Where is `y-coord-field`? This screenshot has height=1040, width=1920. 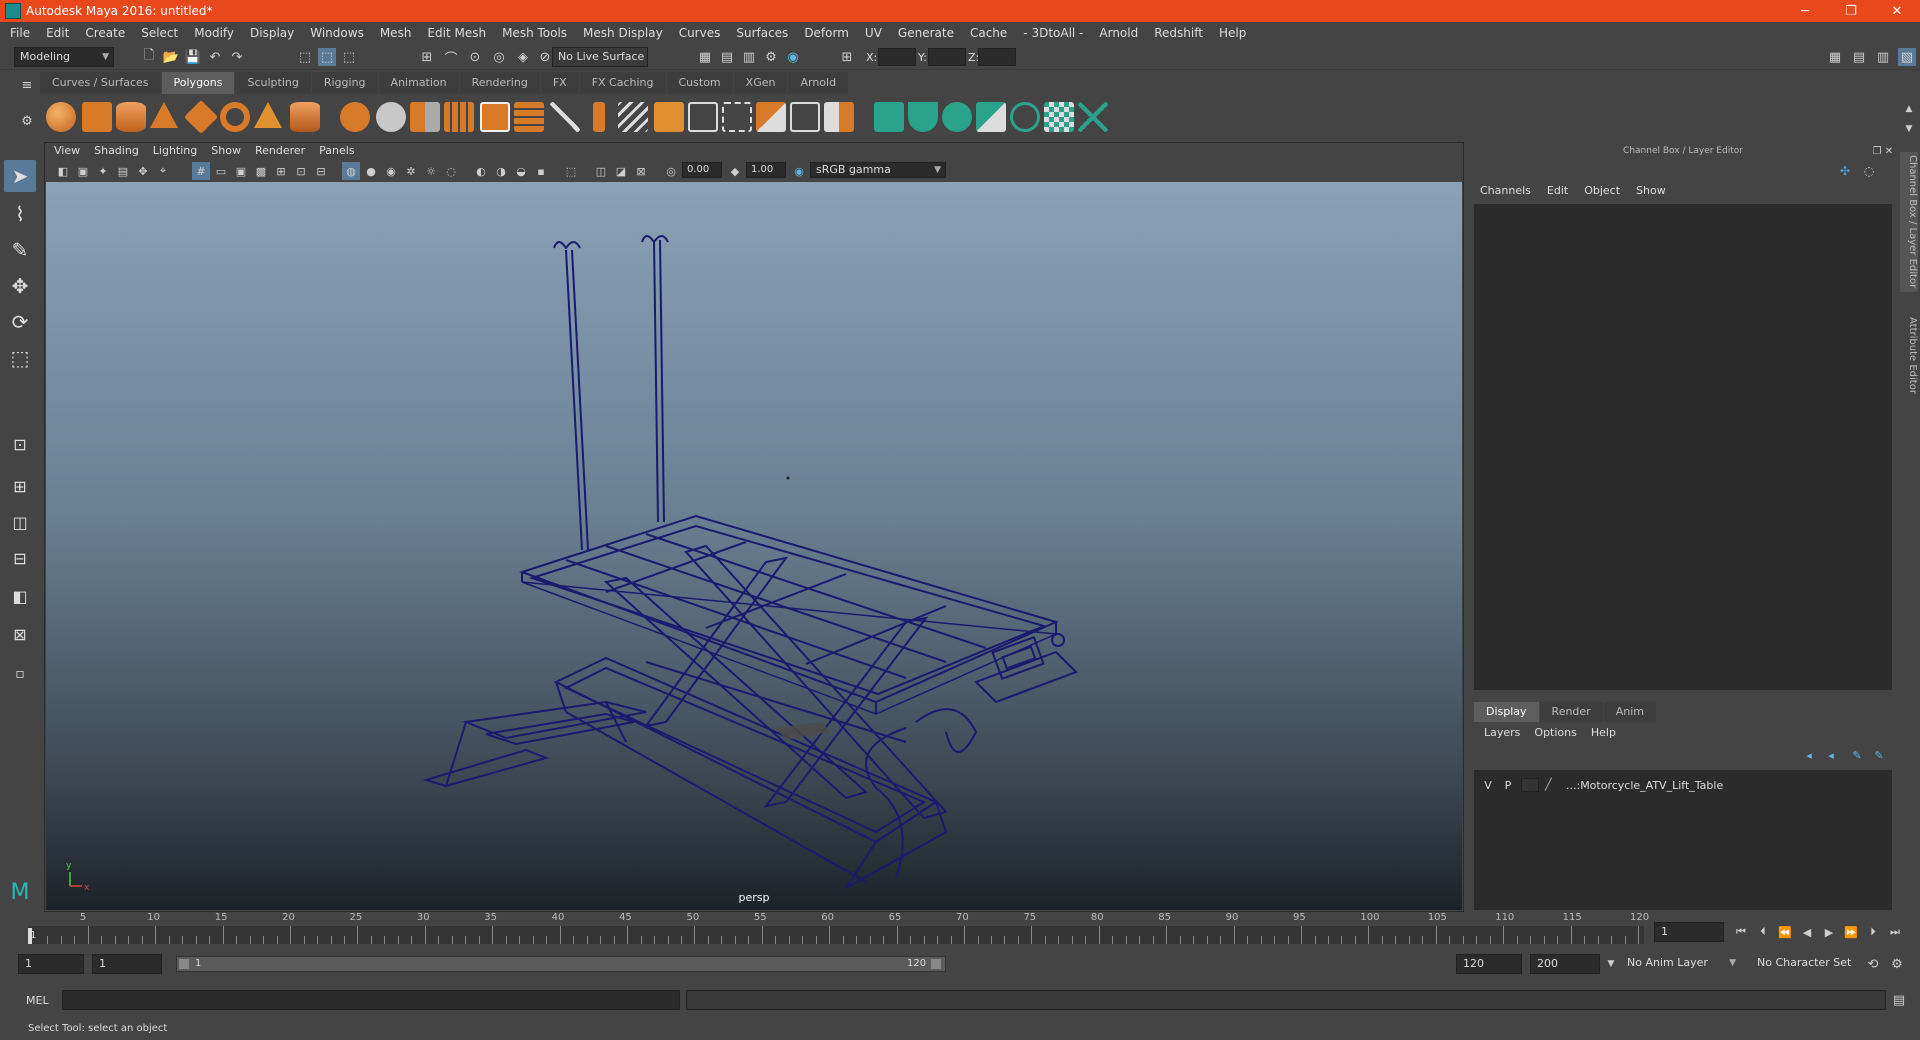 y-coord-field is located at coordinates (947, 57).